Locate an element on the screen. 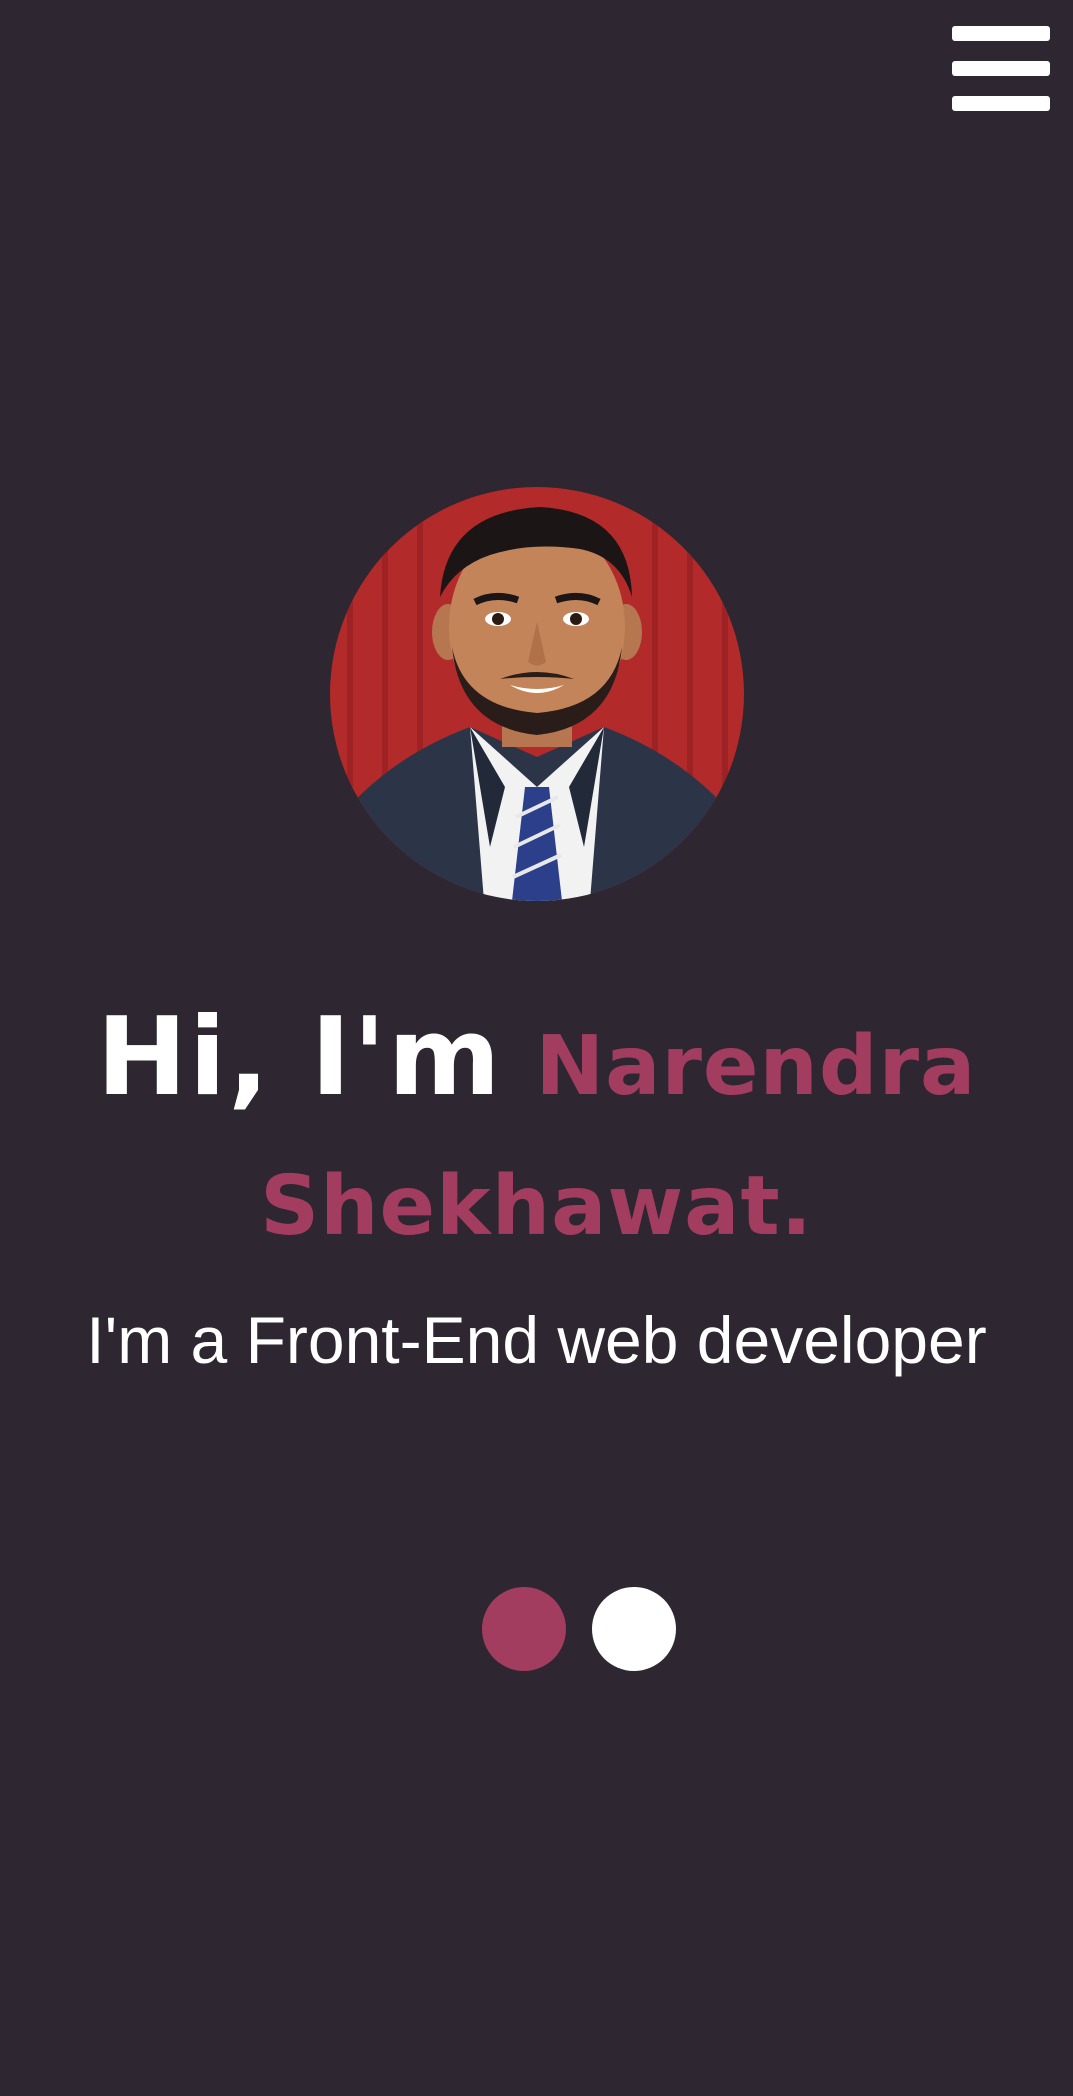 The height and width of the screenshot is (2096, 1073). avatar-illustration is located at coordinates (537, 694).